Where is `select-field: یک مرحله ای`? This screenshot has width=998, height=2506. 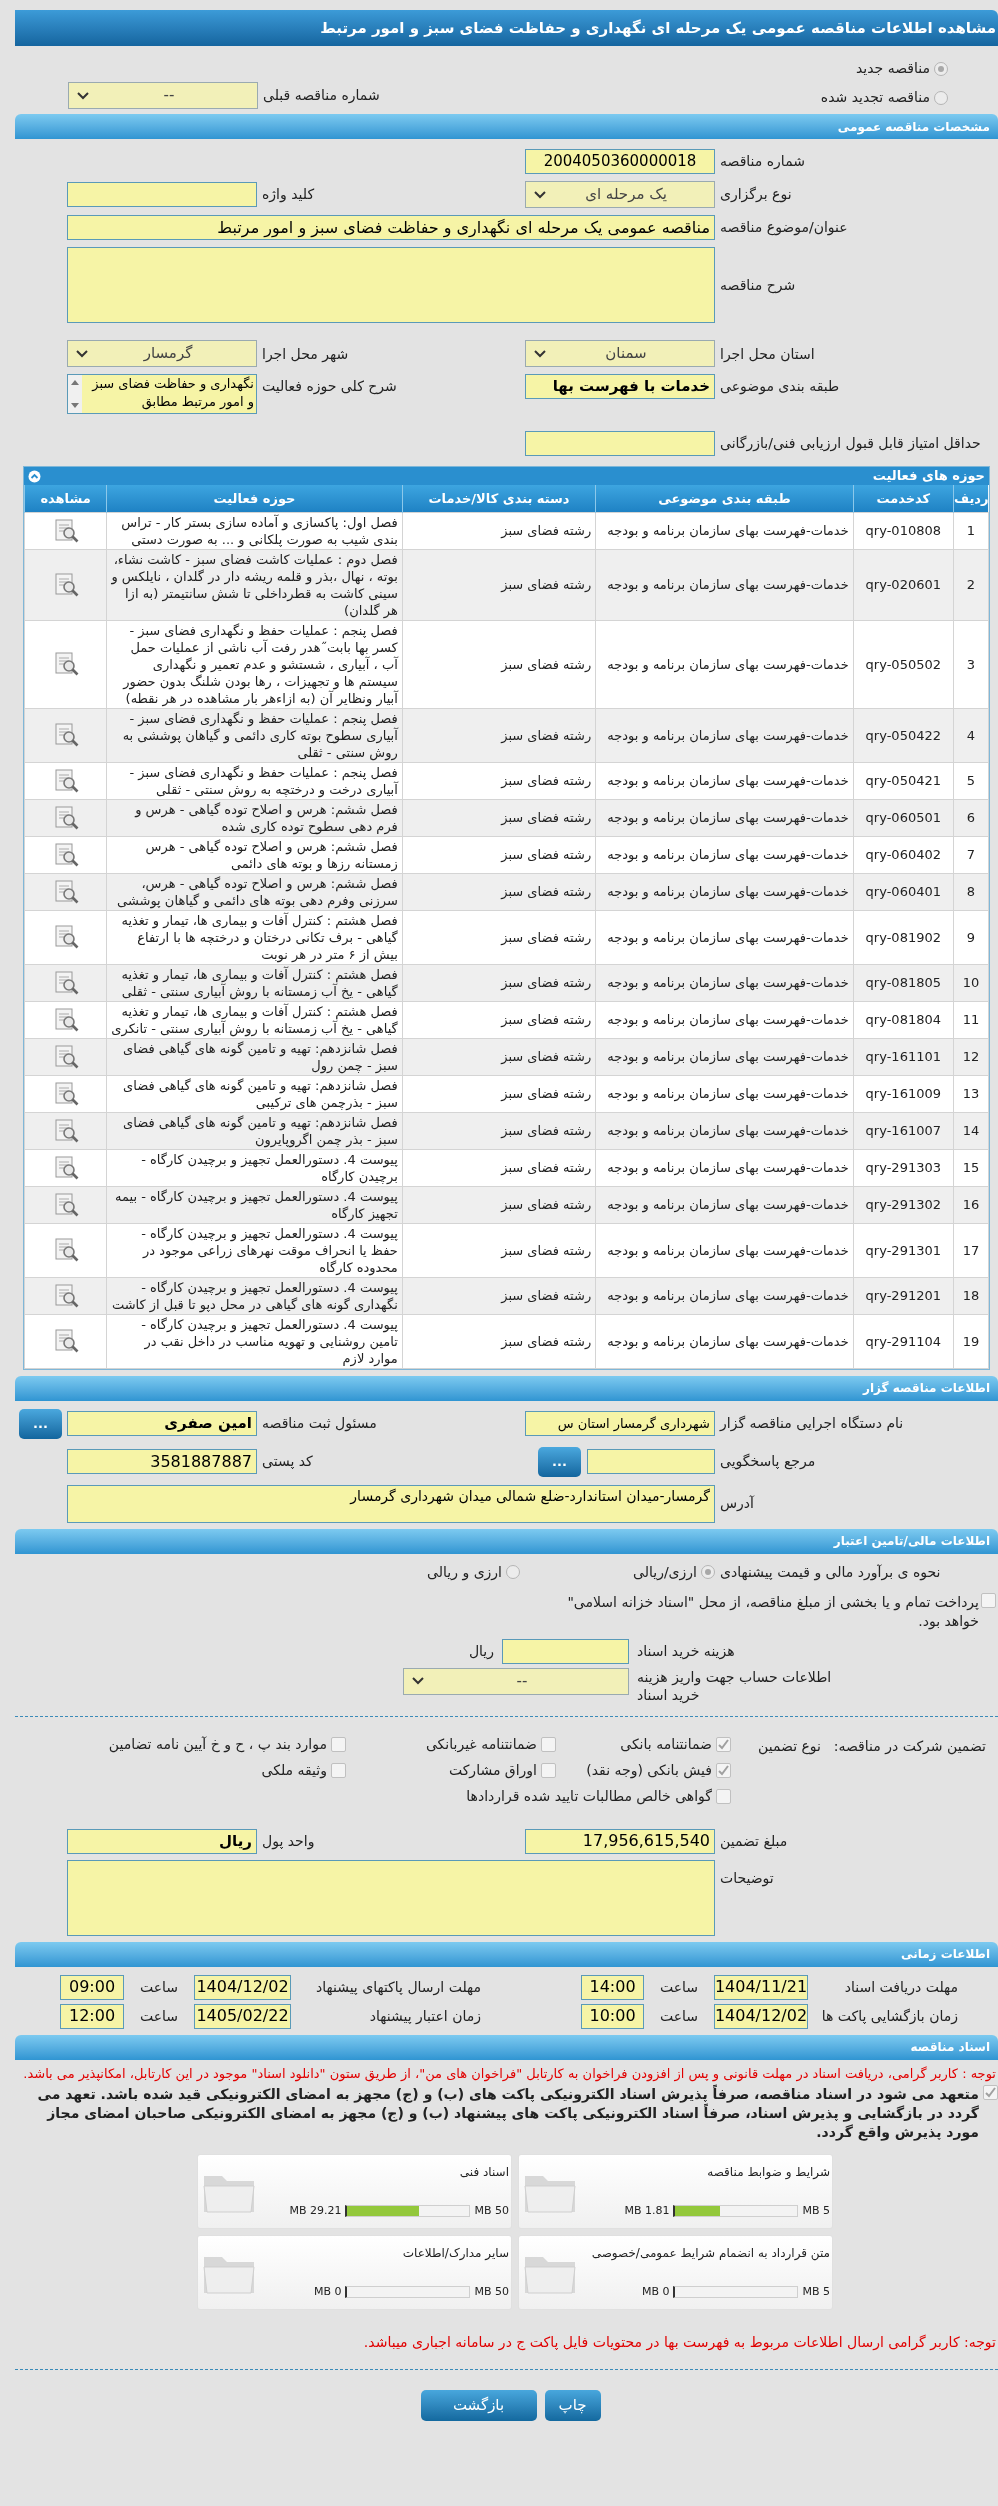
select-field: یک مرحله ای is located at coordinates (620, 194).